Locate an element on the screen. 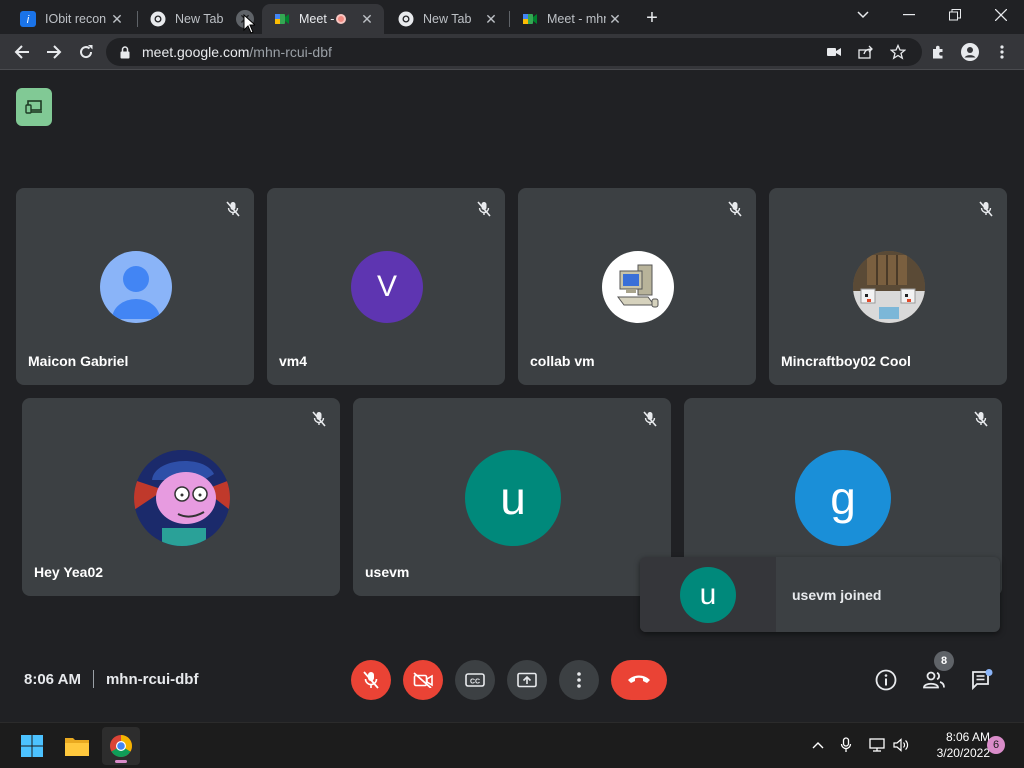  people-count-badge: 8 is located at coordinates (944, 661).